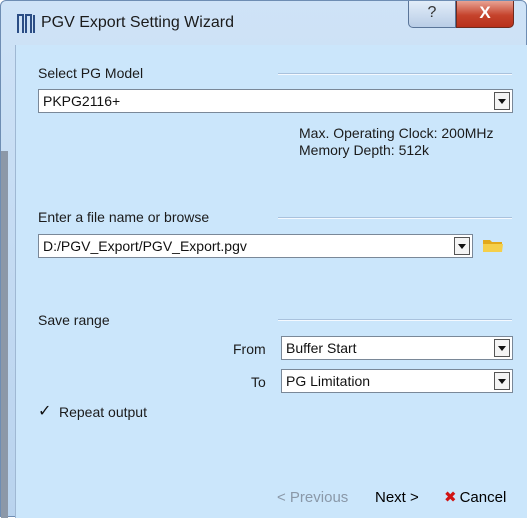  Describe the element at coordinates (450, 497) in the screenshot. I see `cancel-x-icon: ✖` at that location.